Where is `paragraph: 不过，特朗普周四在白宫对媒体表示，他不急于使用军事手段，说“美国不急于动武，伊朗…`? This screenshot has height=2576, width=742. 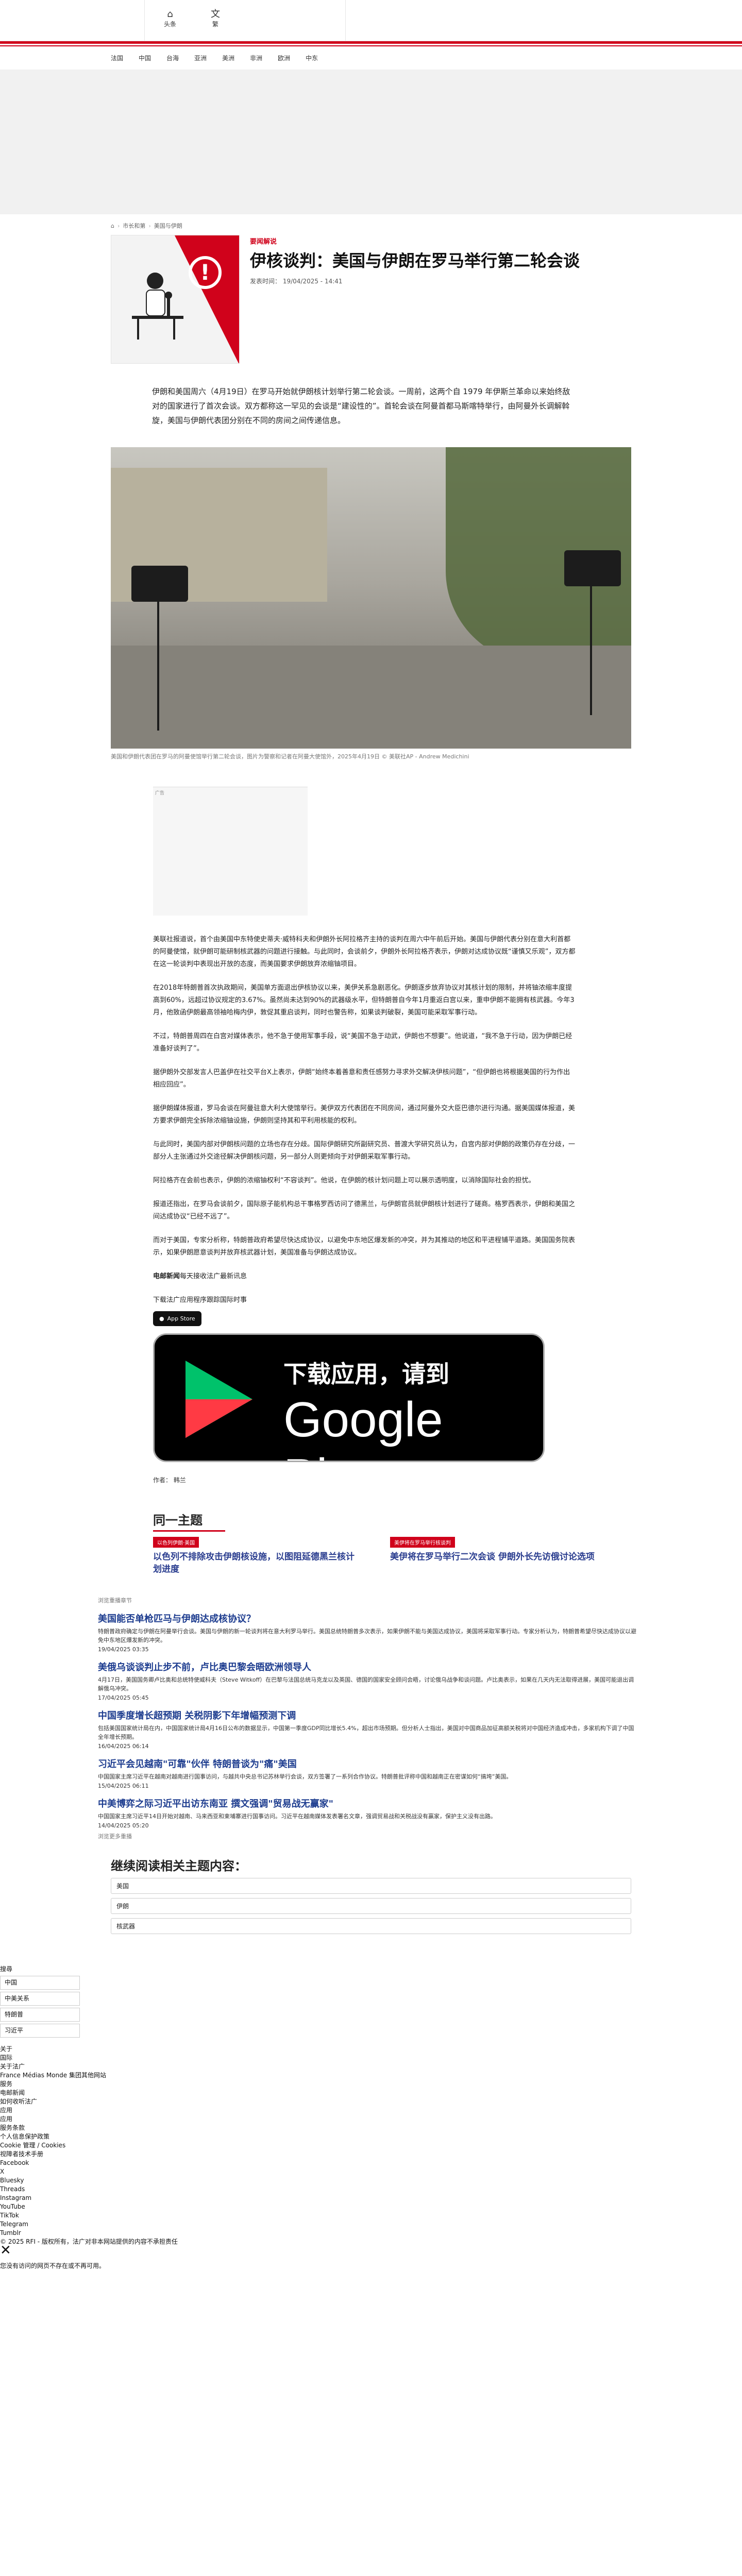
paragraph: 不过，特朗普周四在白宫对媒体表示，他不急于使用军事手段，说“美国不急于动武，伊朗… is located at coordinates (362, 1042).